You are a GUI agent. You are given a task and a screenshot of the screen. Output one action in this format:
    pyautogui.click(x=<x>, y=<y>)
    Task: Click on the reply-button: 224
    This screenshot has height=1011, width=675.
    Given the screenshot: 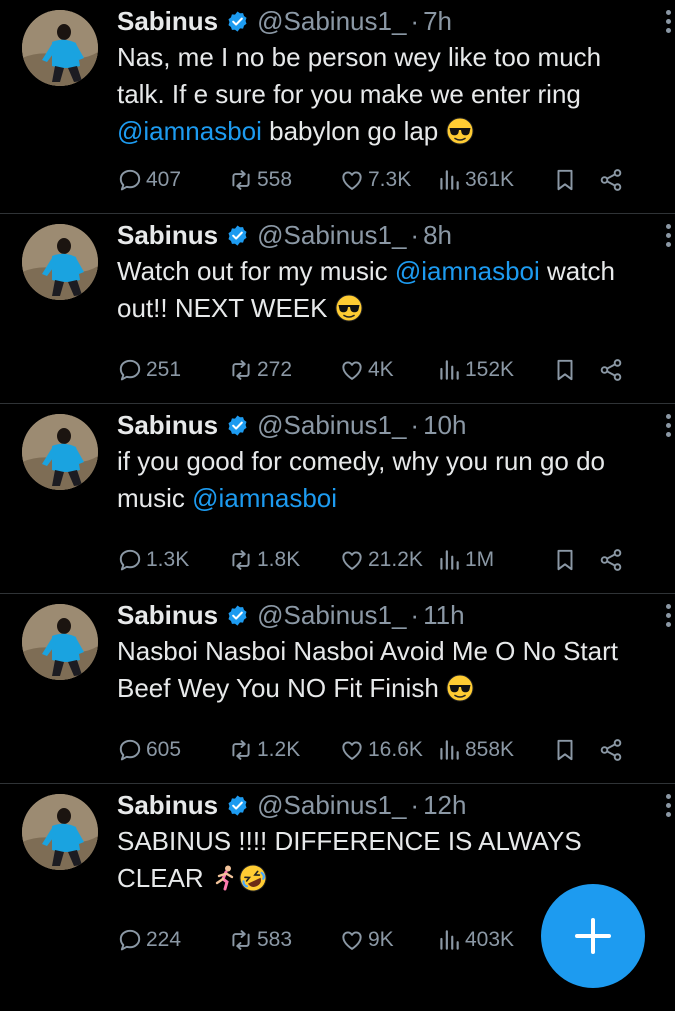 What is the action you would take?
    pyautogui.click(x=172, y=940)
    